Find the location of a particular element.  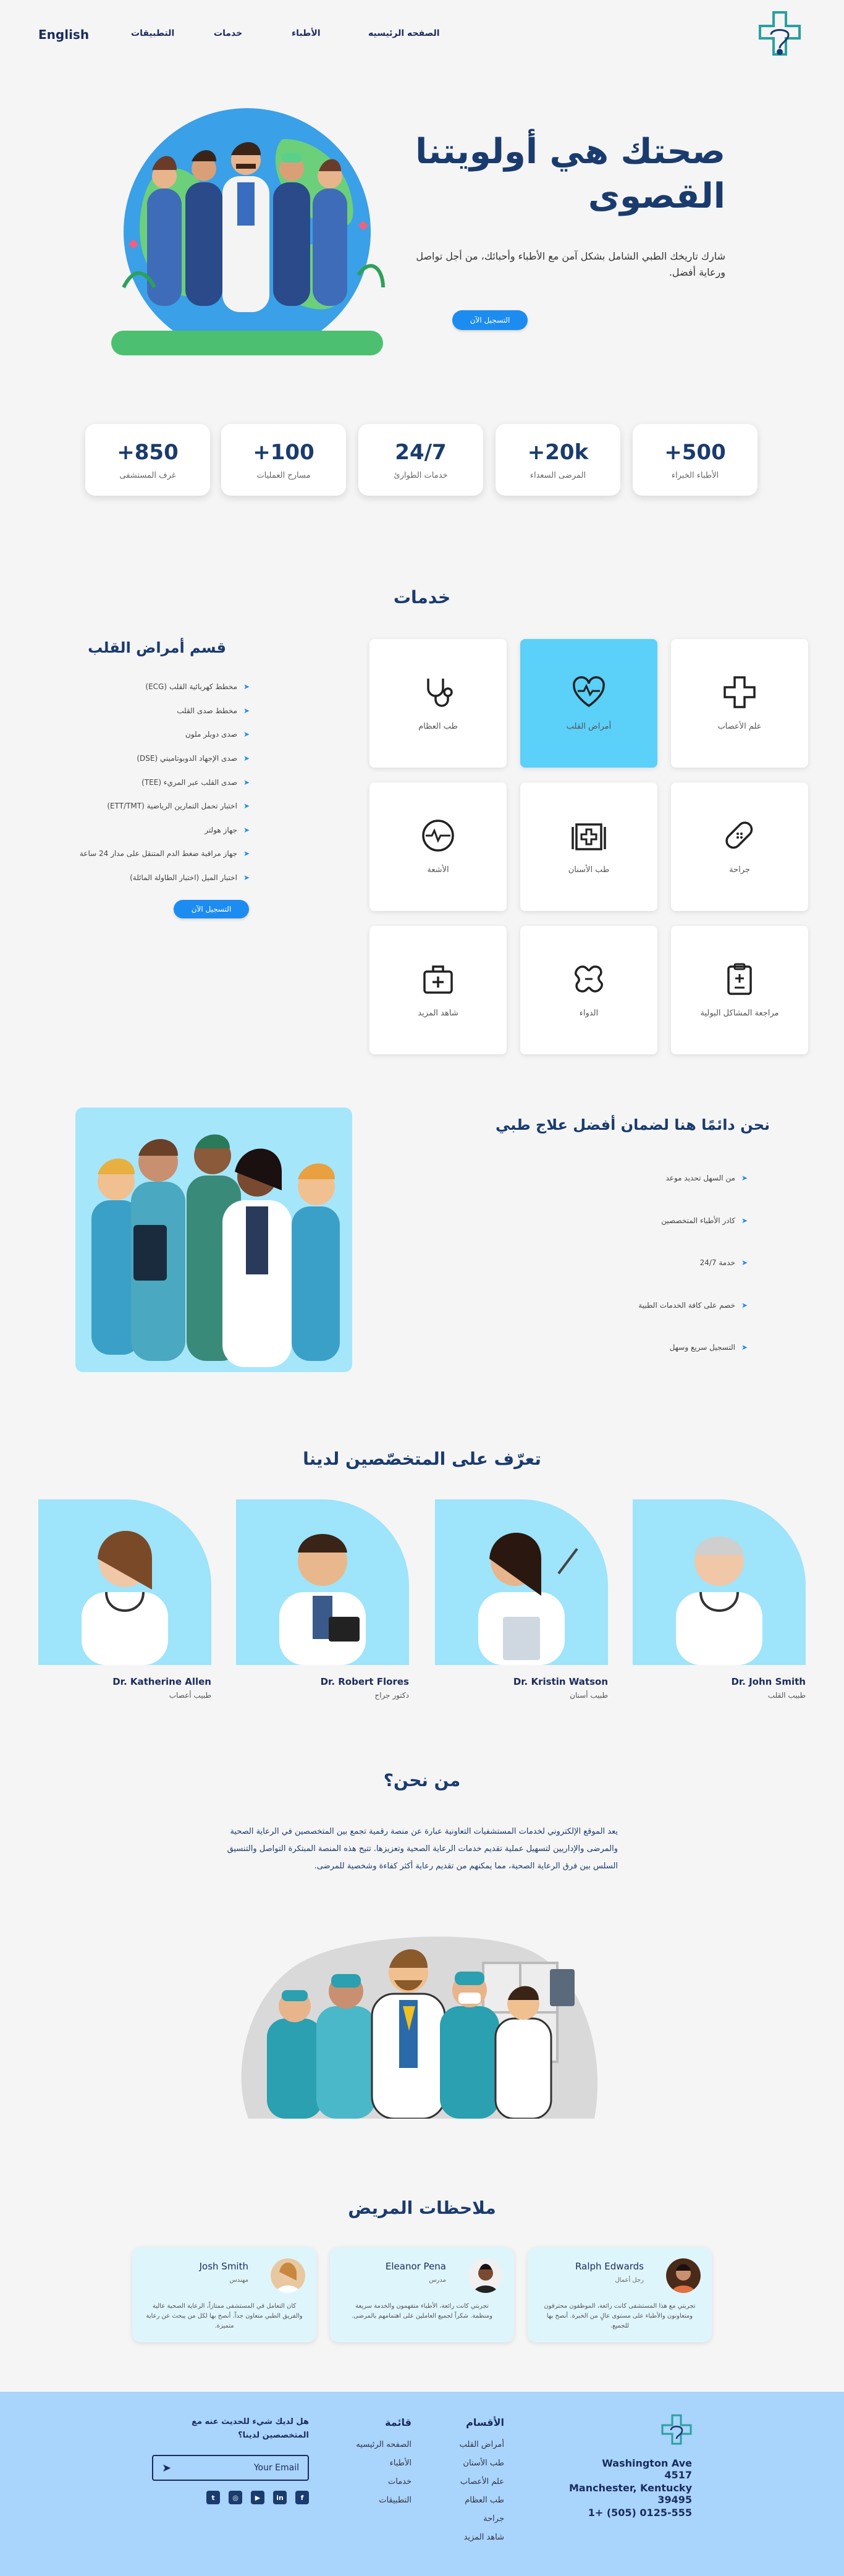

service-card-radiology: الأشعة is located at coordinates (438, 846).